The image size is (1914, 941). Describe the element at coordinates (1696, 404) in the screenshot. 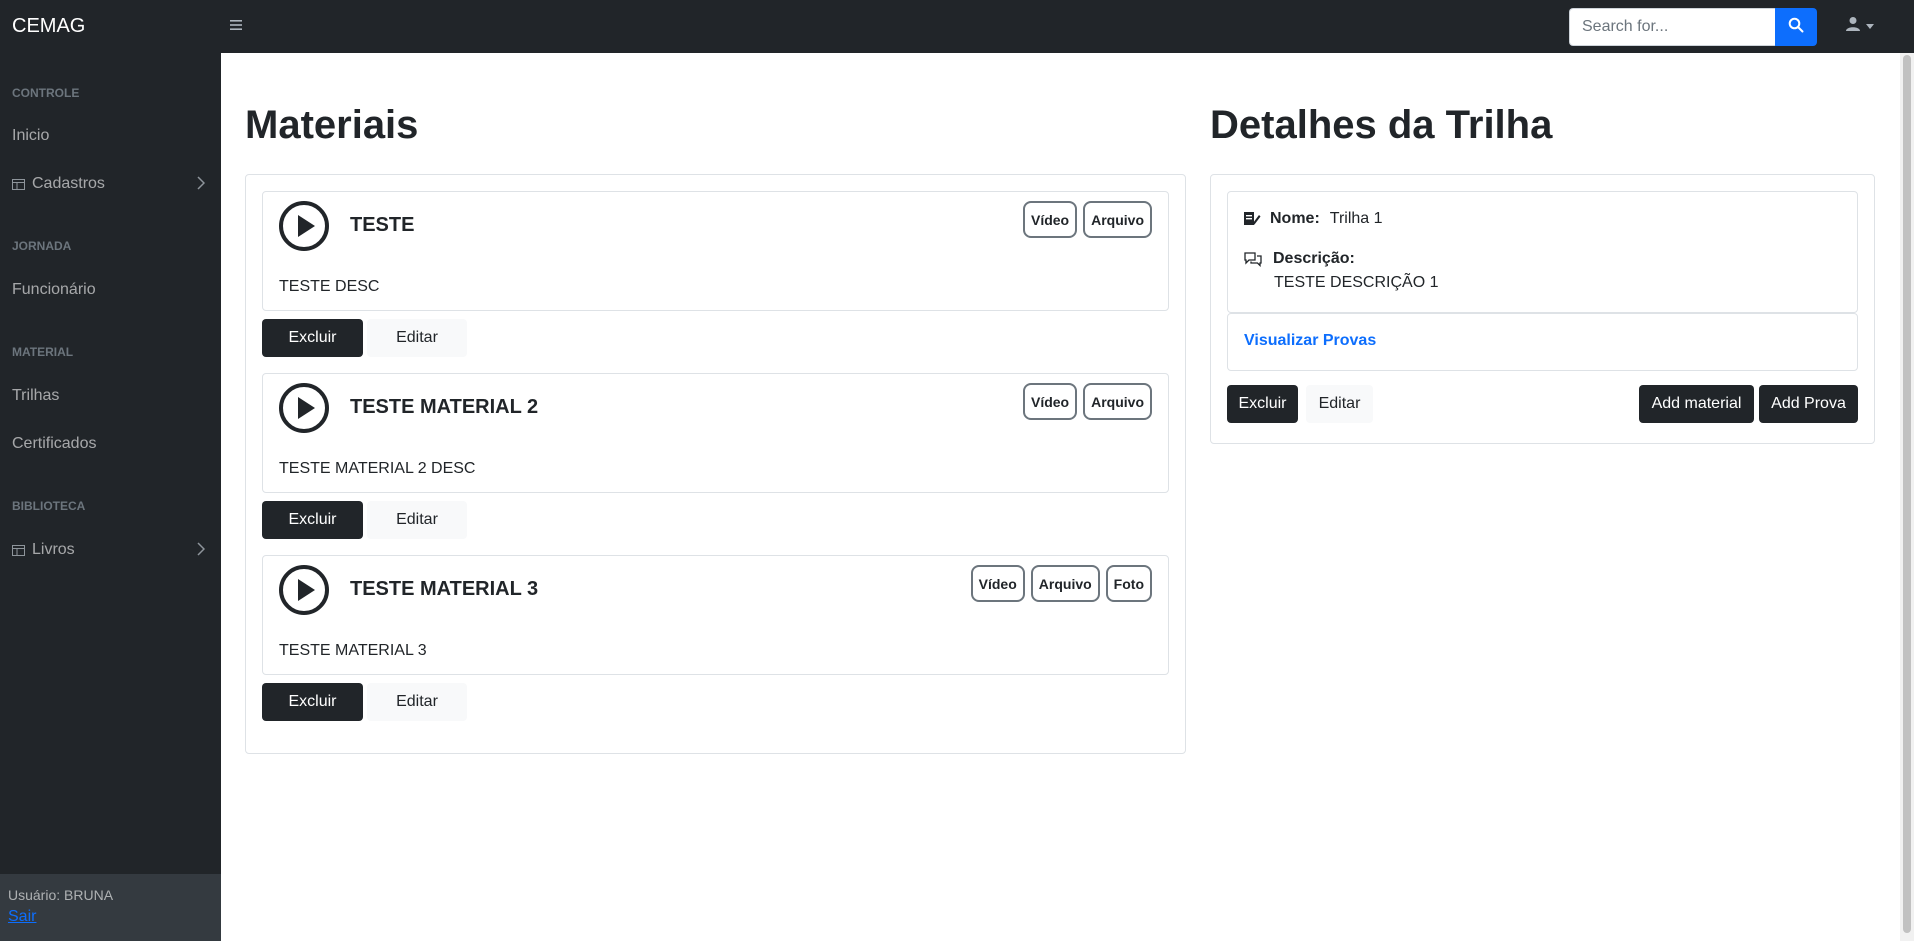

I see `add-material-button: Add material` at that location.